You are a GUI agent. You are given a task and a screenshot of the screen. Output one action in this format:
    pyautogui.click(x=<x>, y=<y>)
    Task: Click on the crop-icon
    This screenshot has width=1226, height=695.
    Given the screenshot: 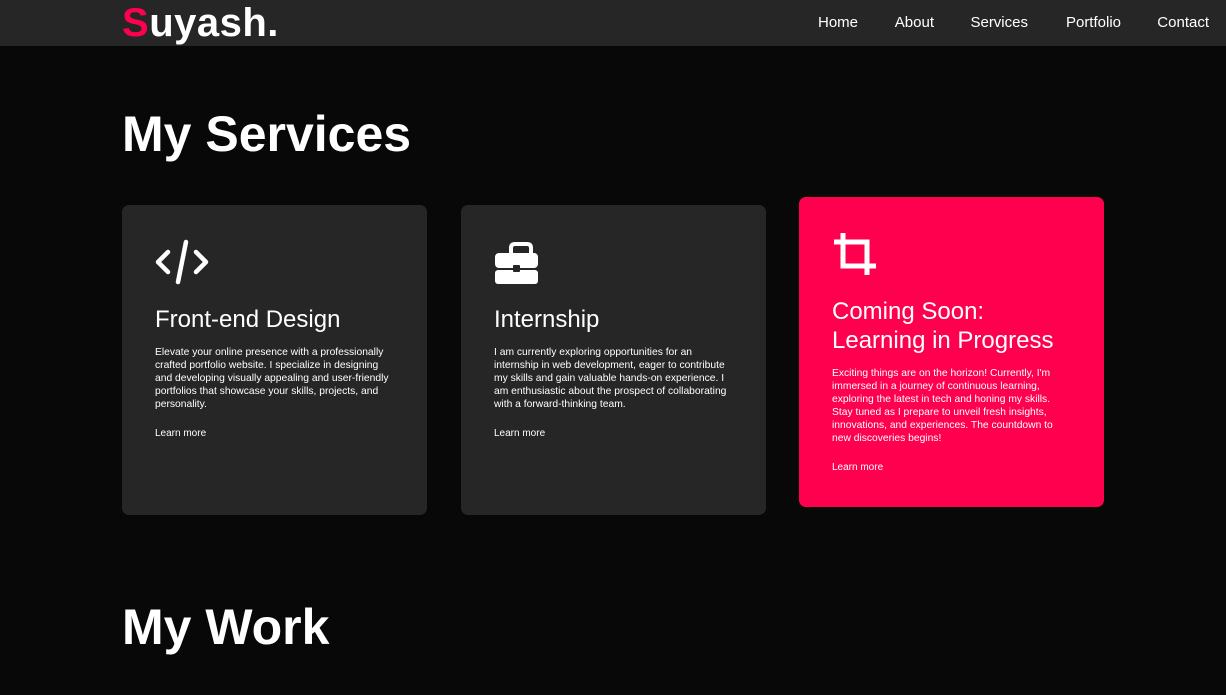 What is the action you would take?
    pyautogui.click(x=855, y=254)
    